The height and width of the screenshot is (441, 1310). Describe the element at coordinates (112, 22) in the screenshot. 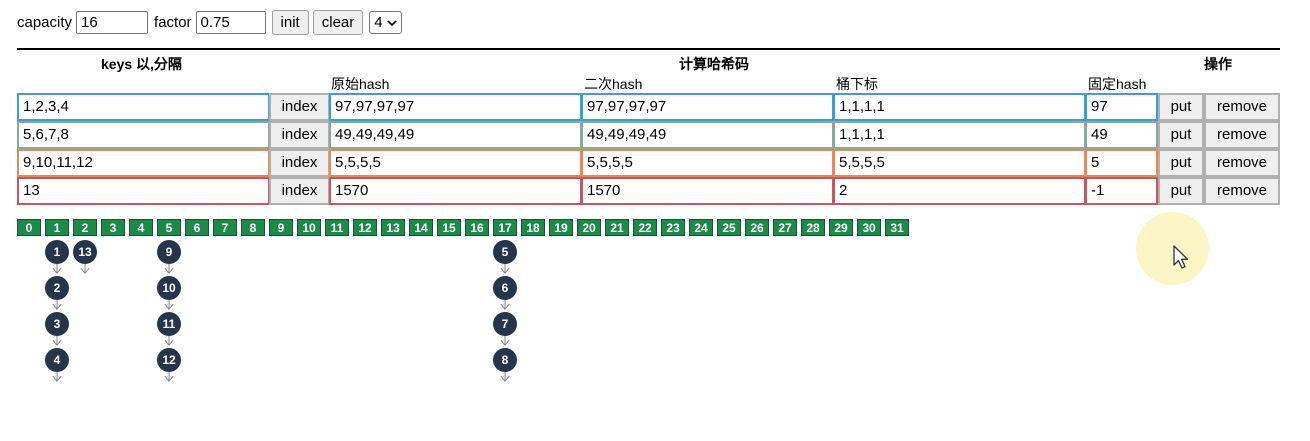

I see `capacity-input` at that location.